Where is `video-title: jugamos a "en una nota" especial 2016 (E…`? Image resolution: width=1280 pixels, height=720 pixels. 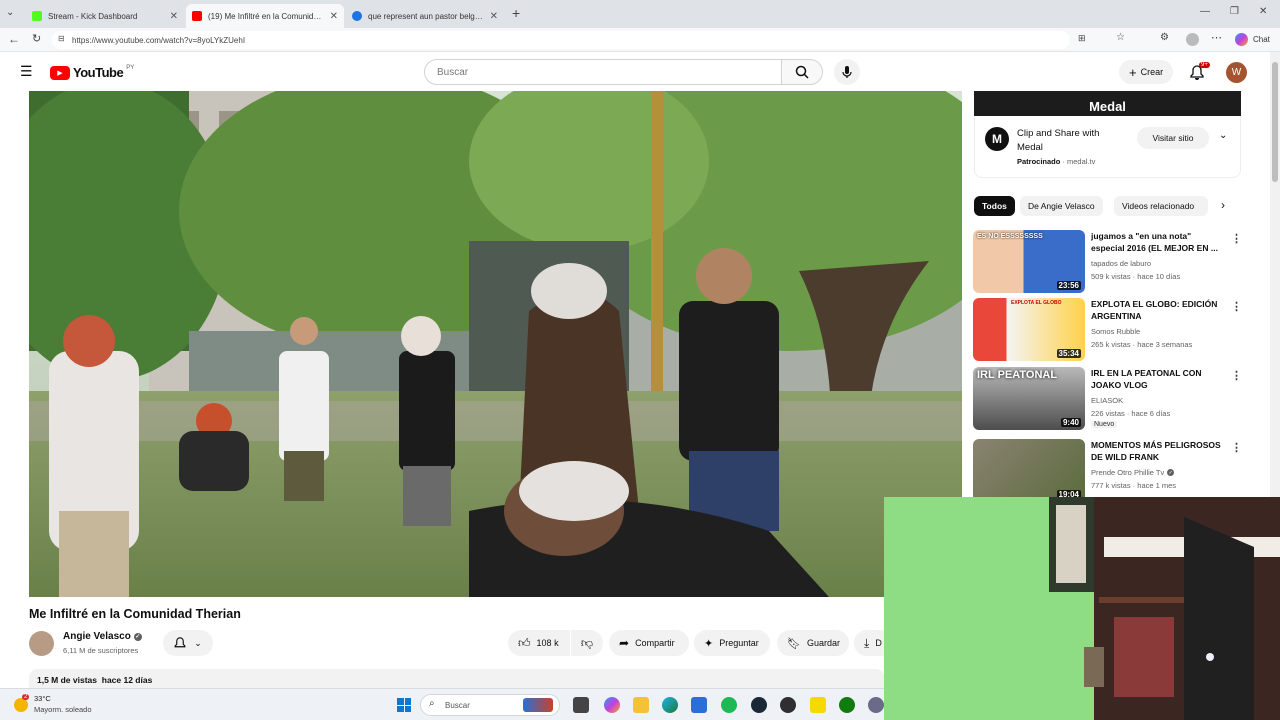 video-title: jugamos a "en una nota" especial 2016 (E… is located at coordinates (1154, 242).